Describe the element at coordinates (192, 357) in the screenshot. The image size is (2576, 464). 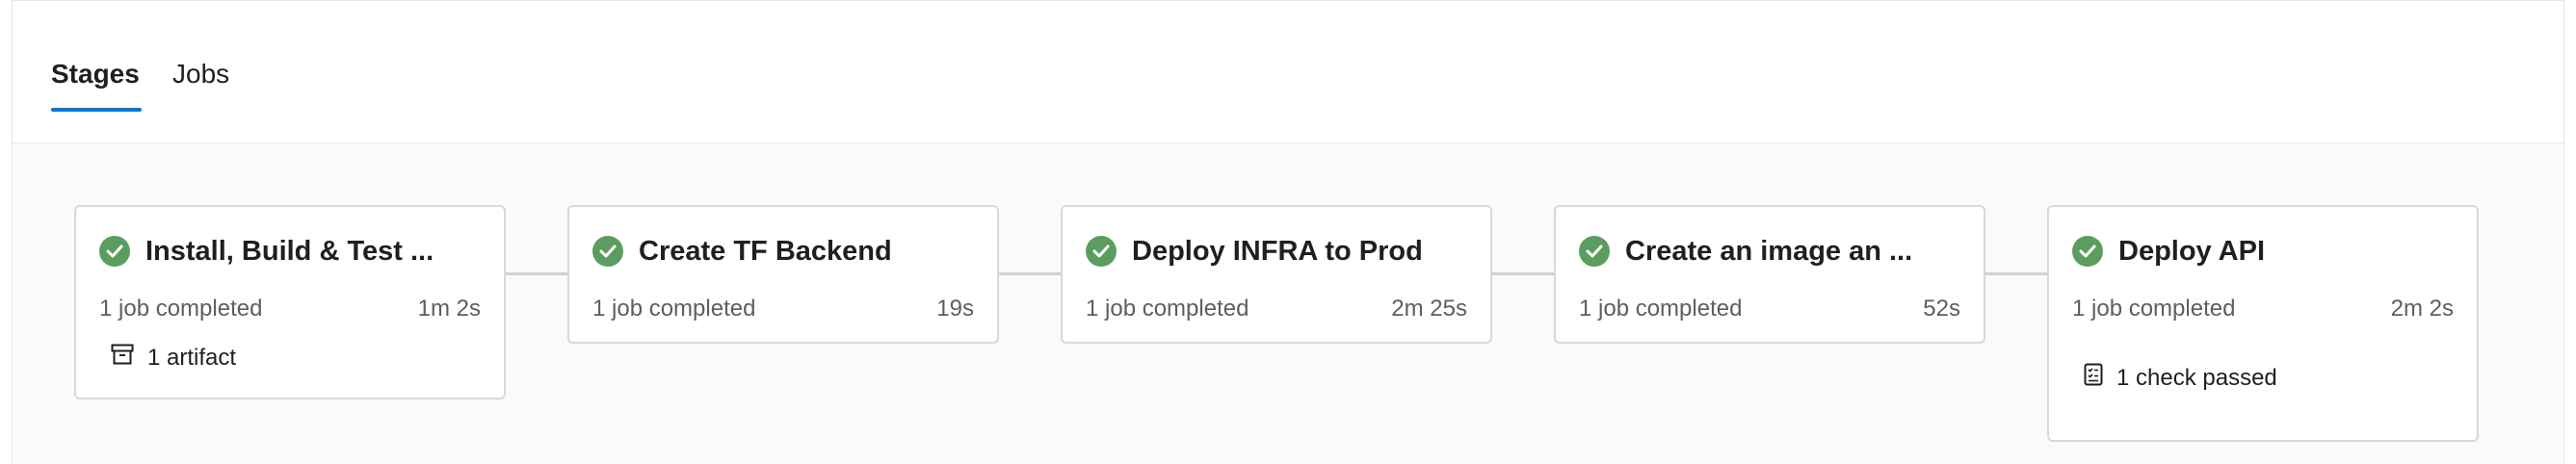
I see `artifact-count: 1 artifact` at that location.